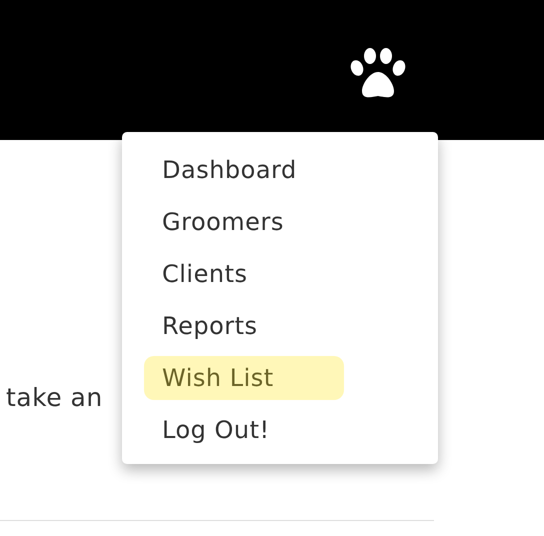 This screenshot has height=536, width=544. I want to click on paw-icon, so click(378, 74).